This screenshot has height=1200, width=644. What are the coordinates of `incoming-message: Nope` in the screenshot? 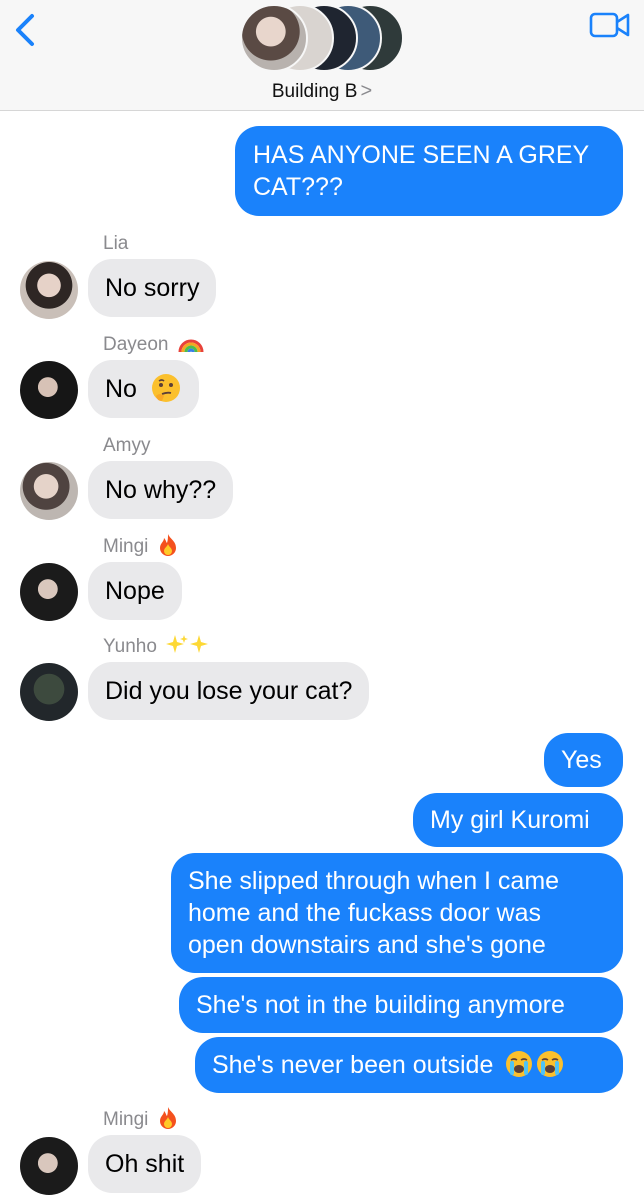 It's located at (135, 591).